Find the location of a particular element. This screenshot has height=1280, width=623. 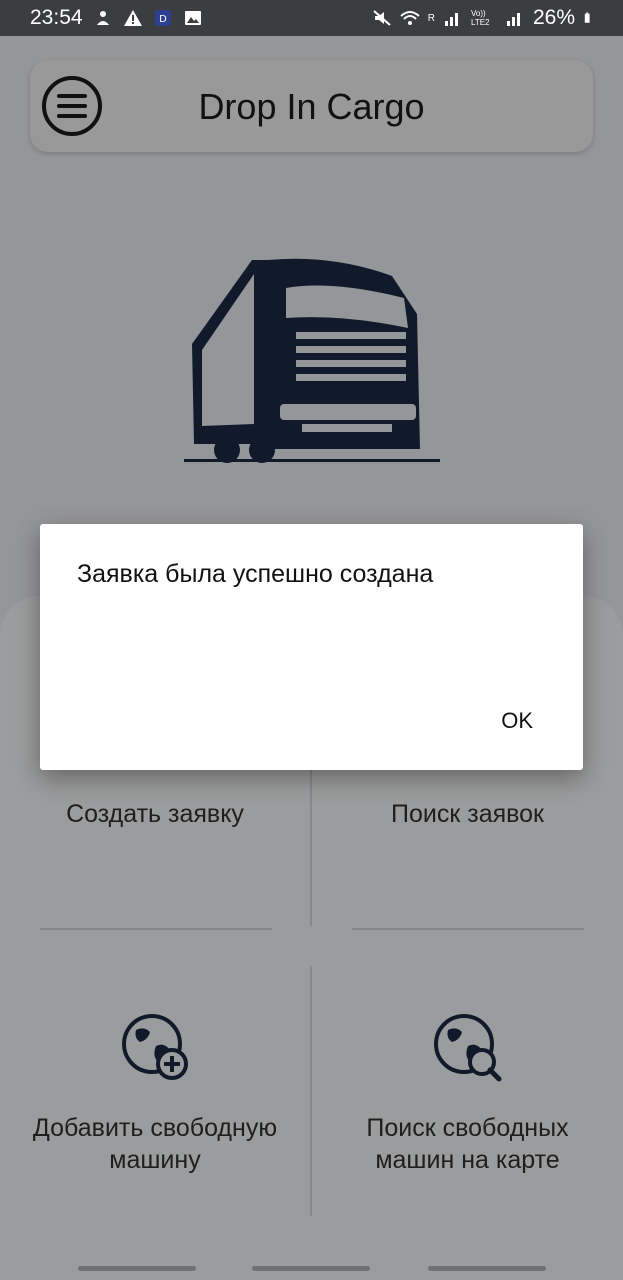

status-time: 23:54 is located at coordinates (56, 17).